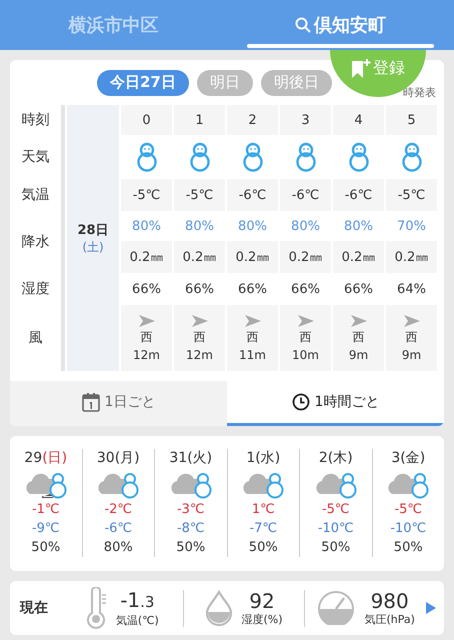 Image resolution: width=454 pixels, height=640 pixels. I want to click on next-arrow-button, so click(431, 608).